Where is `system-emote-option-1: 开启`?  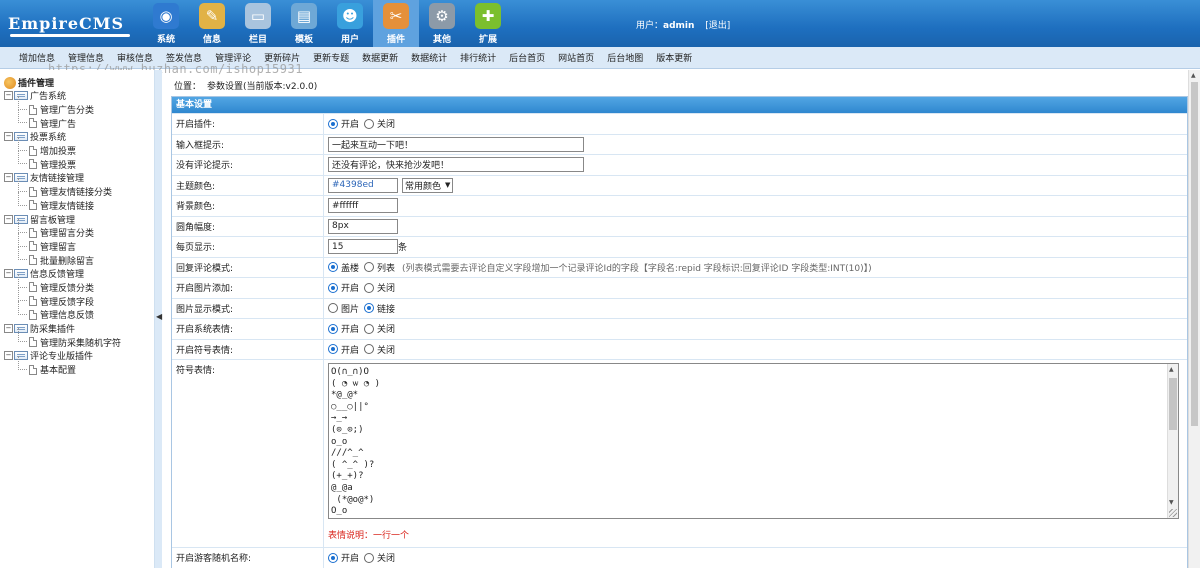
system-emote-option-1: 开启 is located at coordinates (343, 328).